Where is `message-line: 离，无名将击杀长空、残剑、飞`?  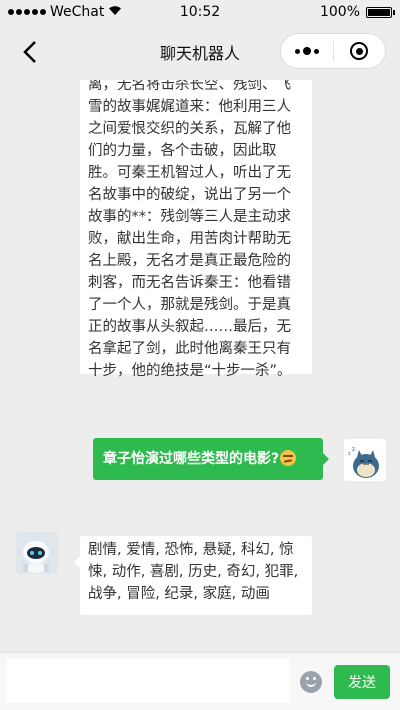
message-line: 离，无名将击杀长空、残剑、飞 is located at coordinates (189, 86).